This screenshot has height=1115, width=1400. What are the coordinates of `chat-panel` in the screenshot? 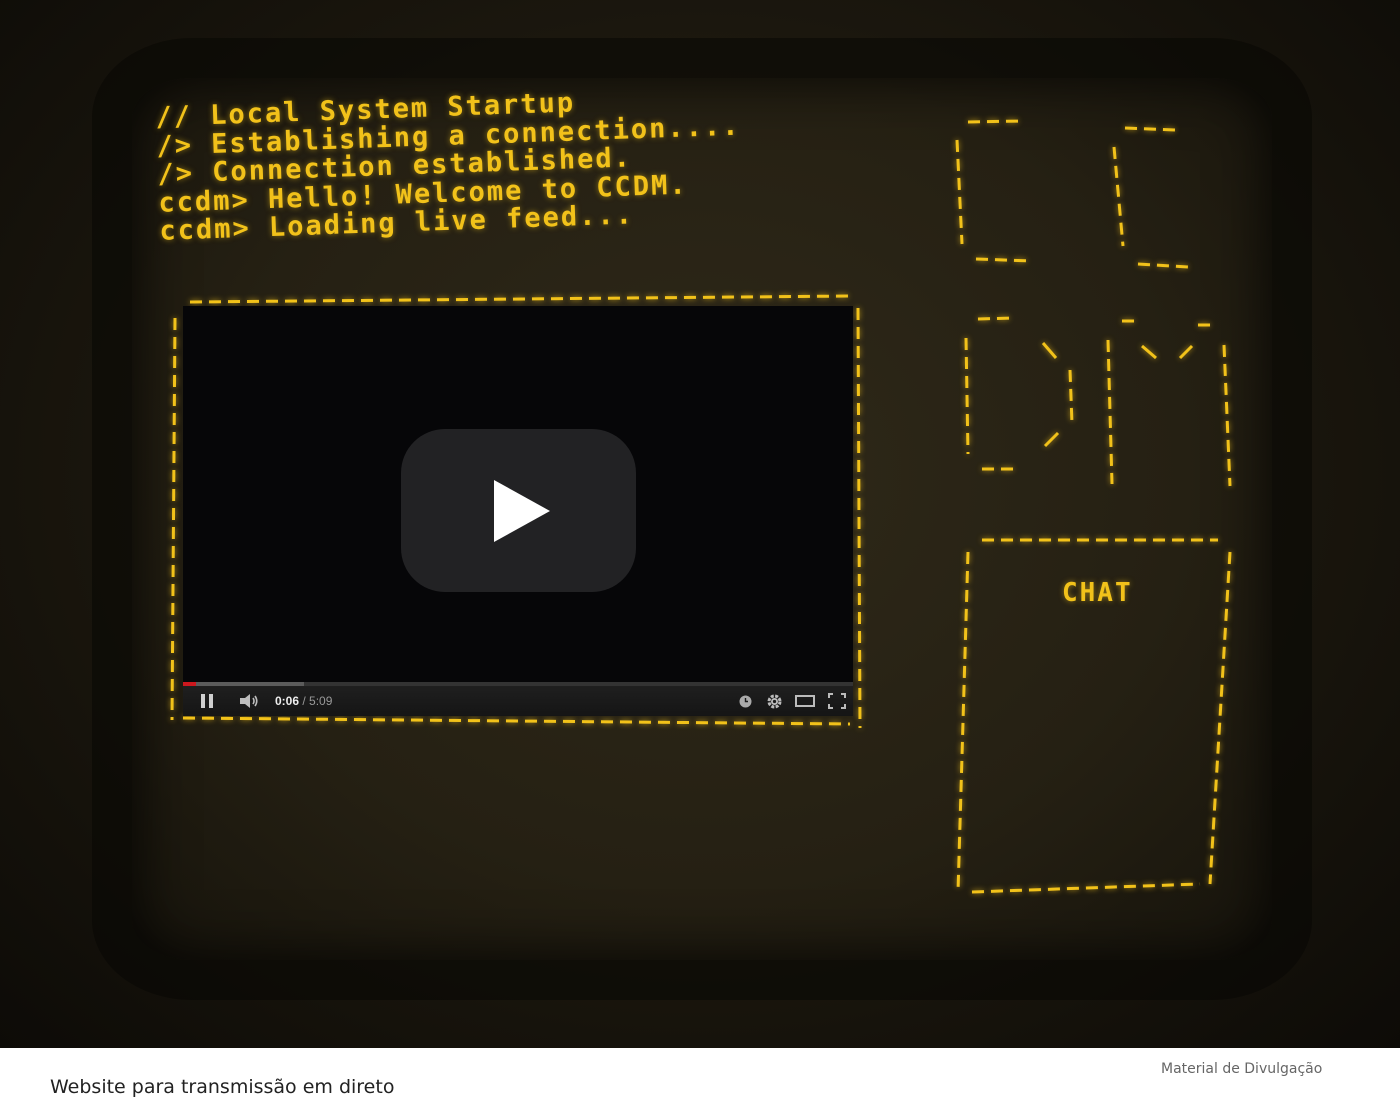 It's located at (1095, 747).